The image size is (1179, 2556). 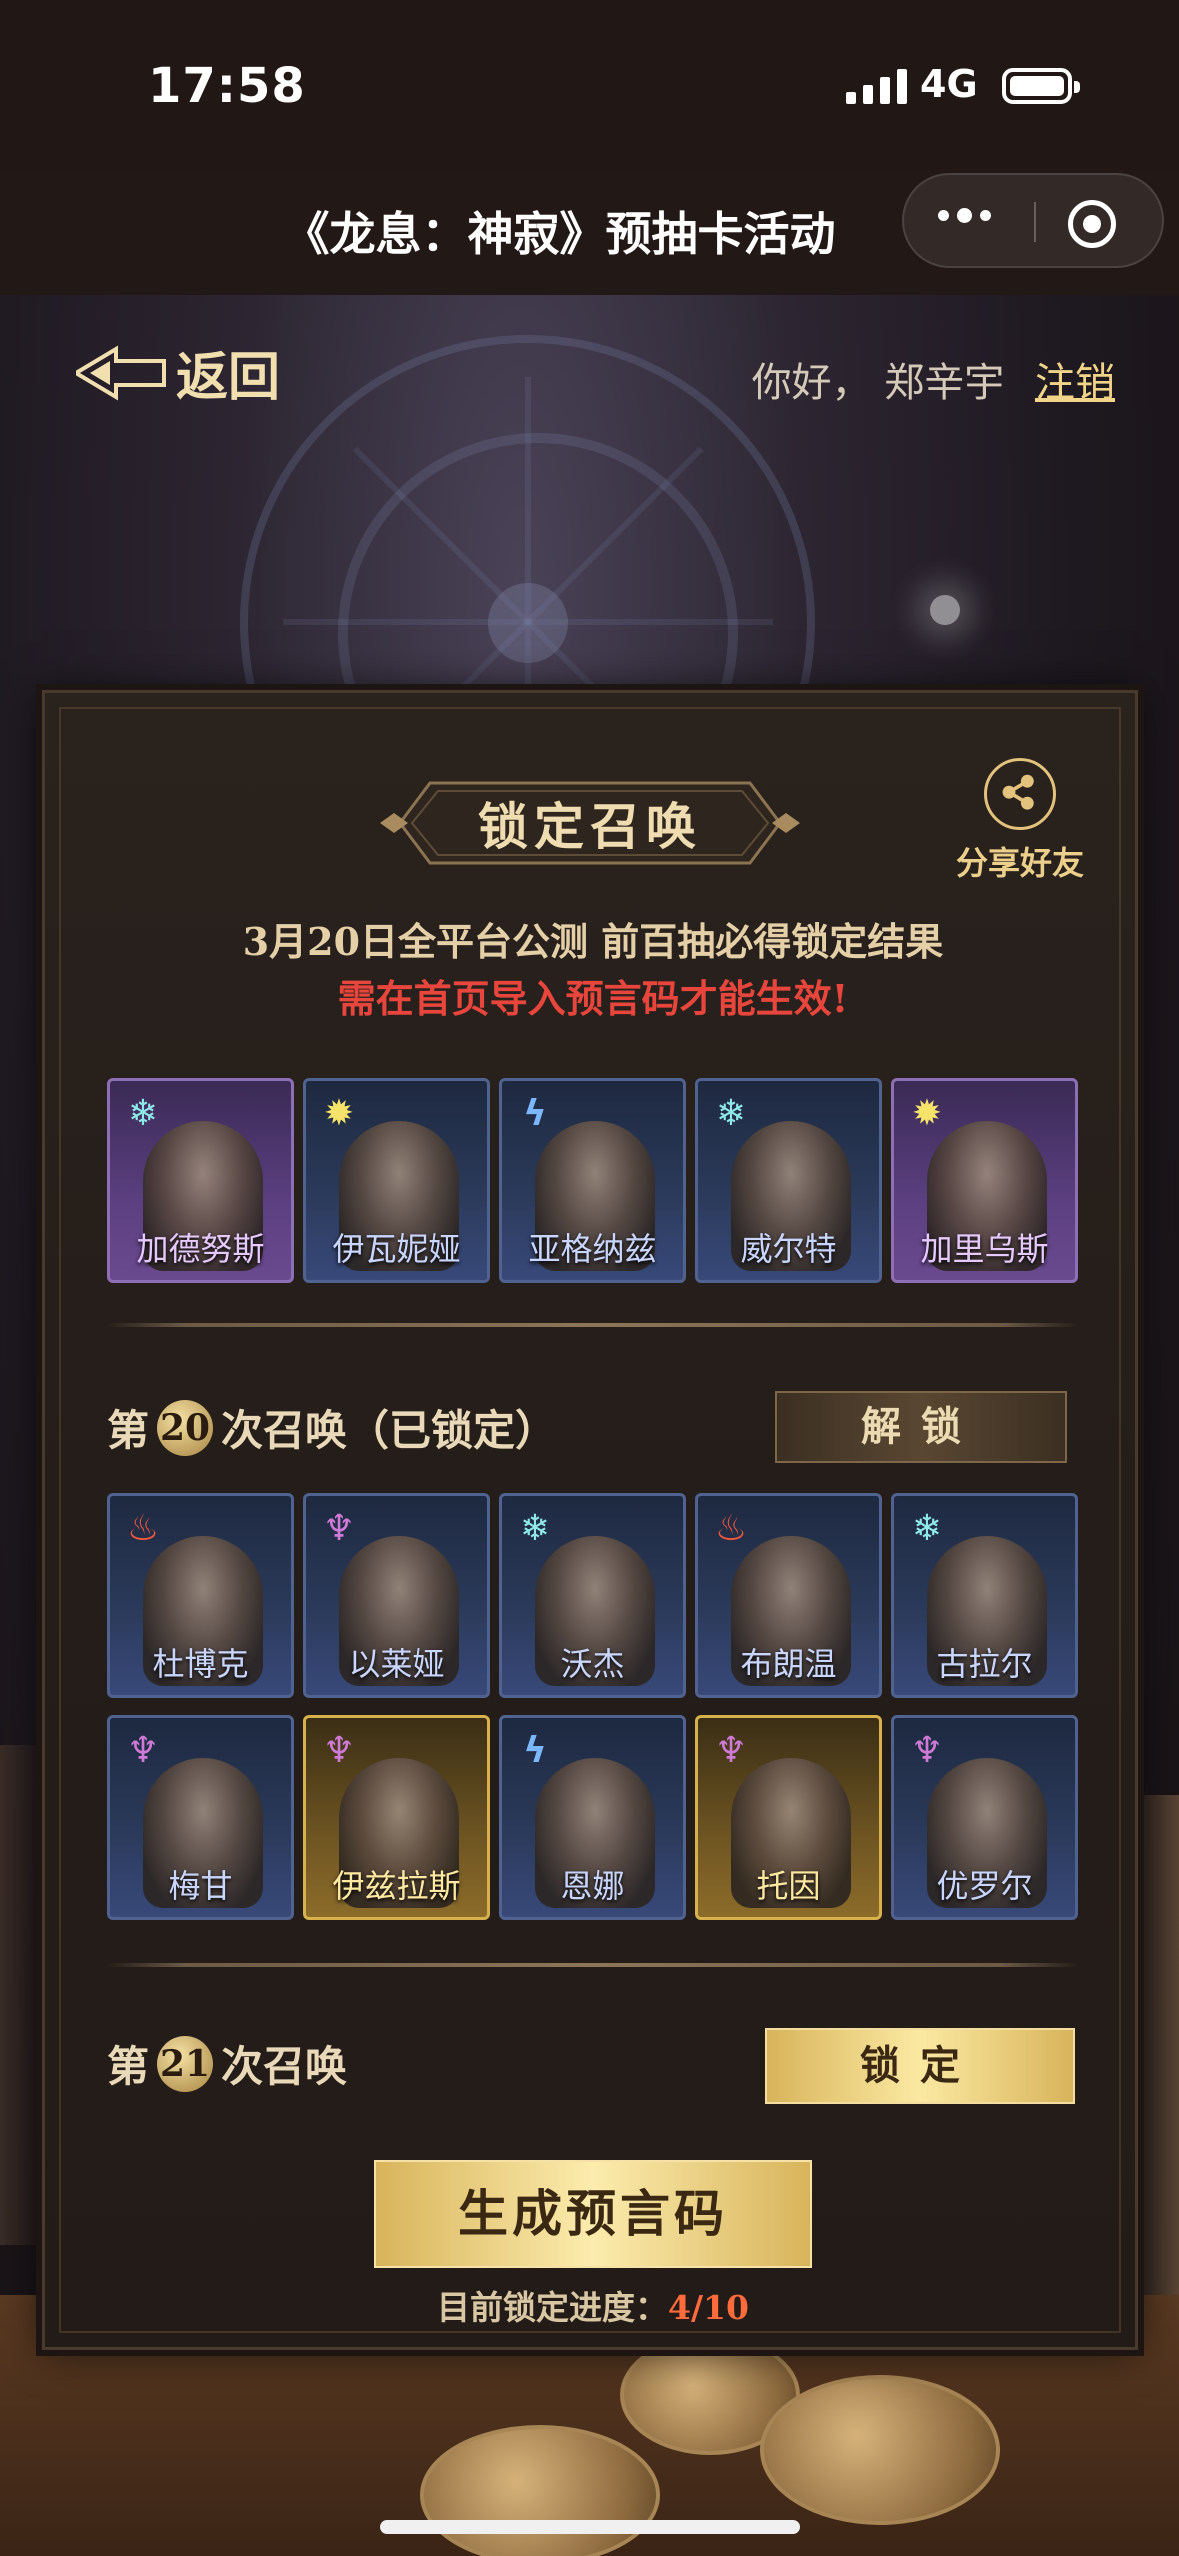 What do you see at coordinates (227, 2063) in the screenshot?
I see `round-21-label: 第 21 次召唤` at bounding box center [227, 2063].